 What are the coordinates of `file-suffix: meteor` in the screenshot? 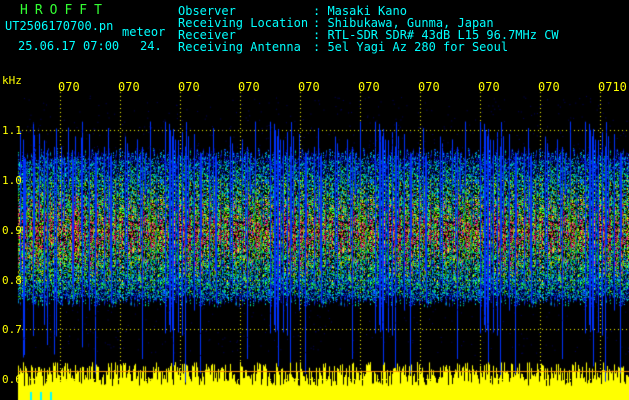 It's located at (144, 32).